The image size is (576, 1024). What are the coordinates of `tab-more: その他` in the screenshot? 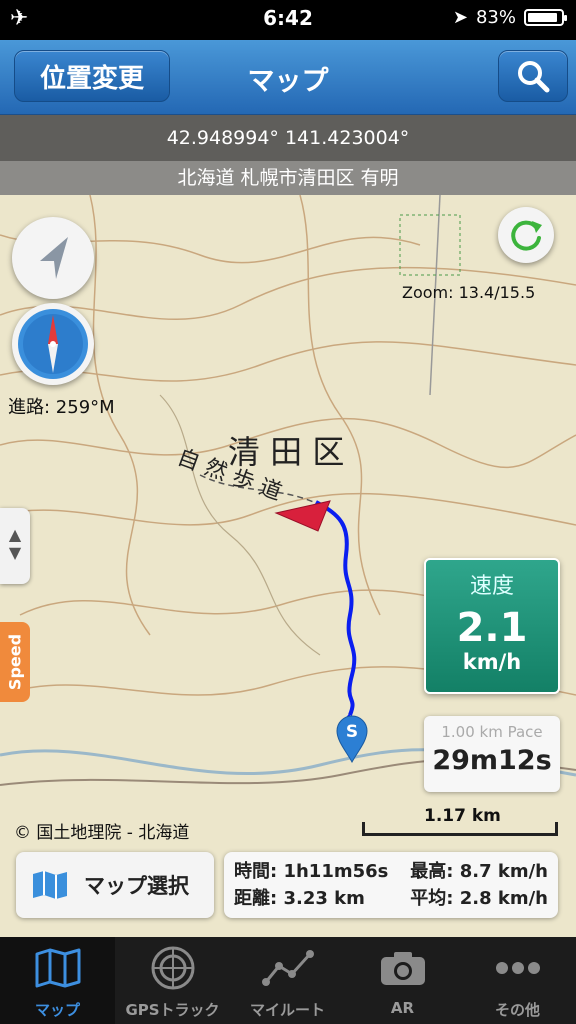 It's located at (517, 980).